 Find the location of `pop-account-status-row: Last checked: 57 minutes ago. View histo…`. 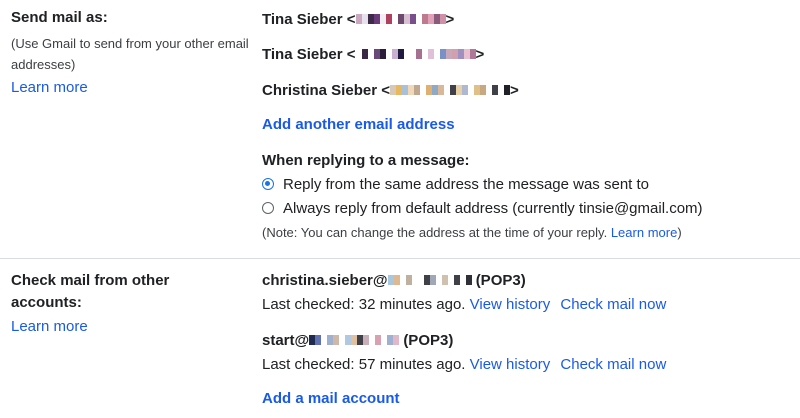

pop-account-status-row: Last checked: 57 minutes ago. View histo… is located at coordinates (464, 365).